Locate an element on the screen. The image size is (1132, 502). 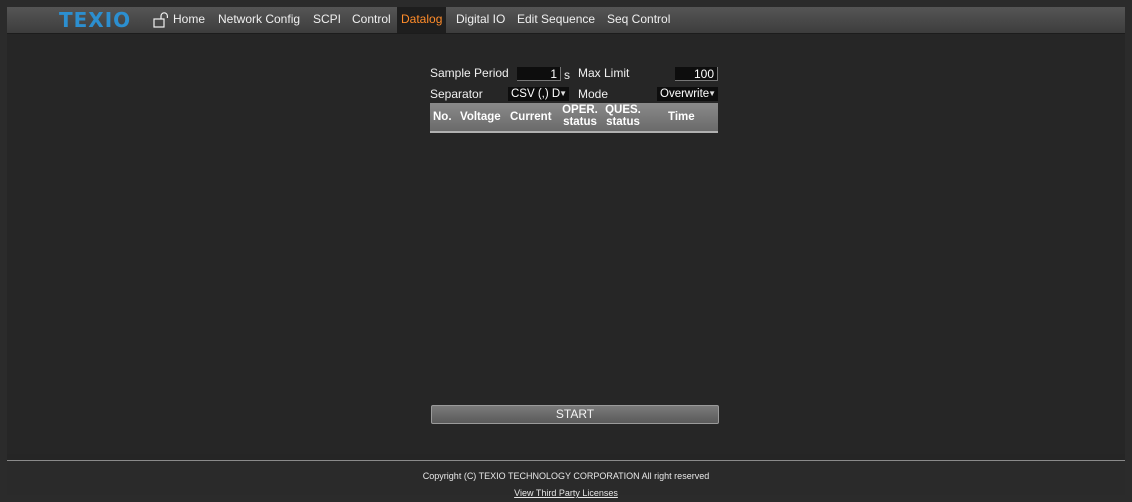
separator-label: Separator is located at coordinates (456, 94).